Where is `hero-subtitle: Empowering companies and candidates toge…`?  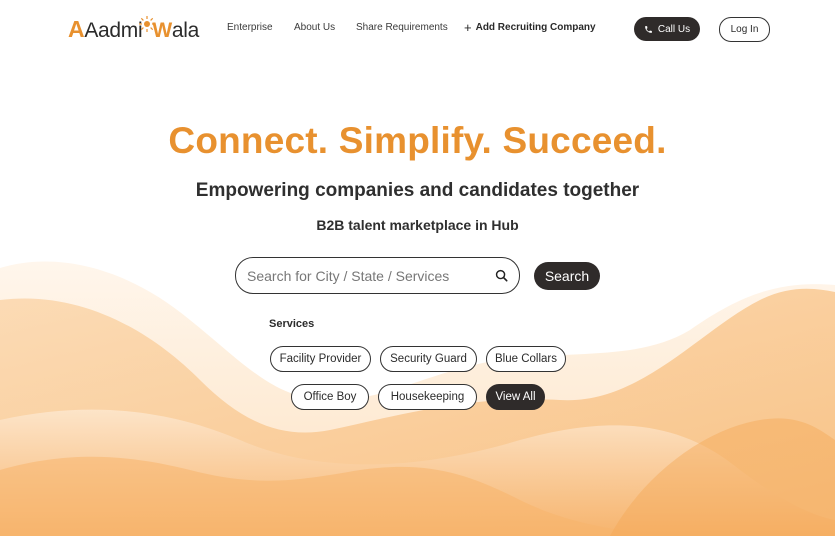 hero-subtitle: Empowering companies and candidates toge… is located at coordinates (417, 190).